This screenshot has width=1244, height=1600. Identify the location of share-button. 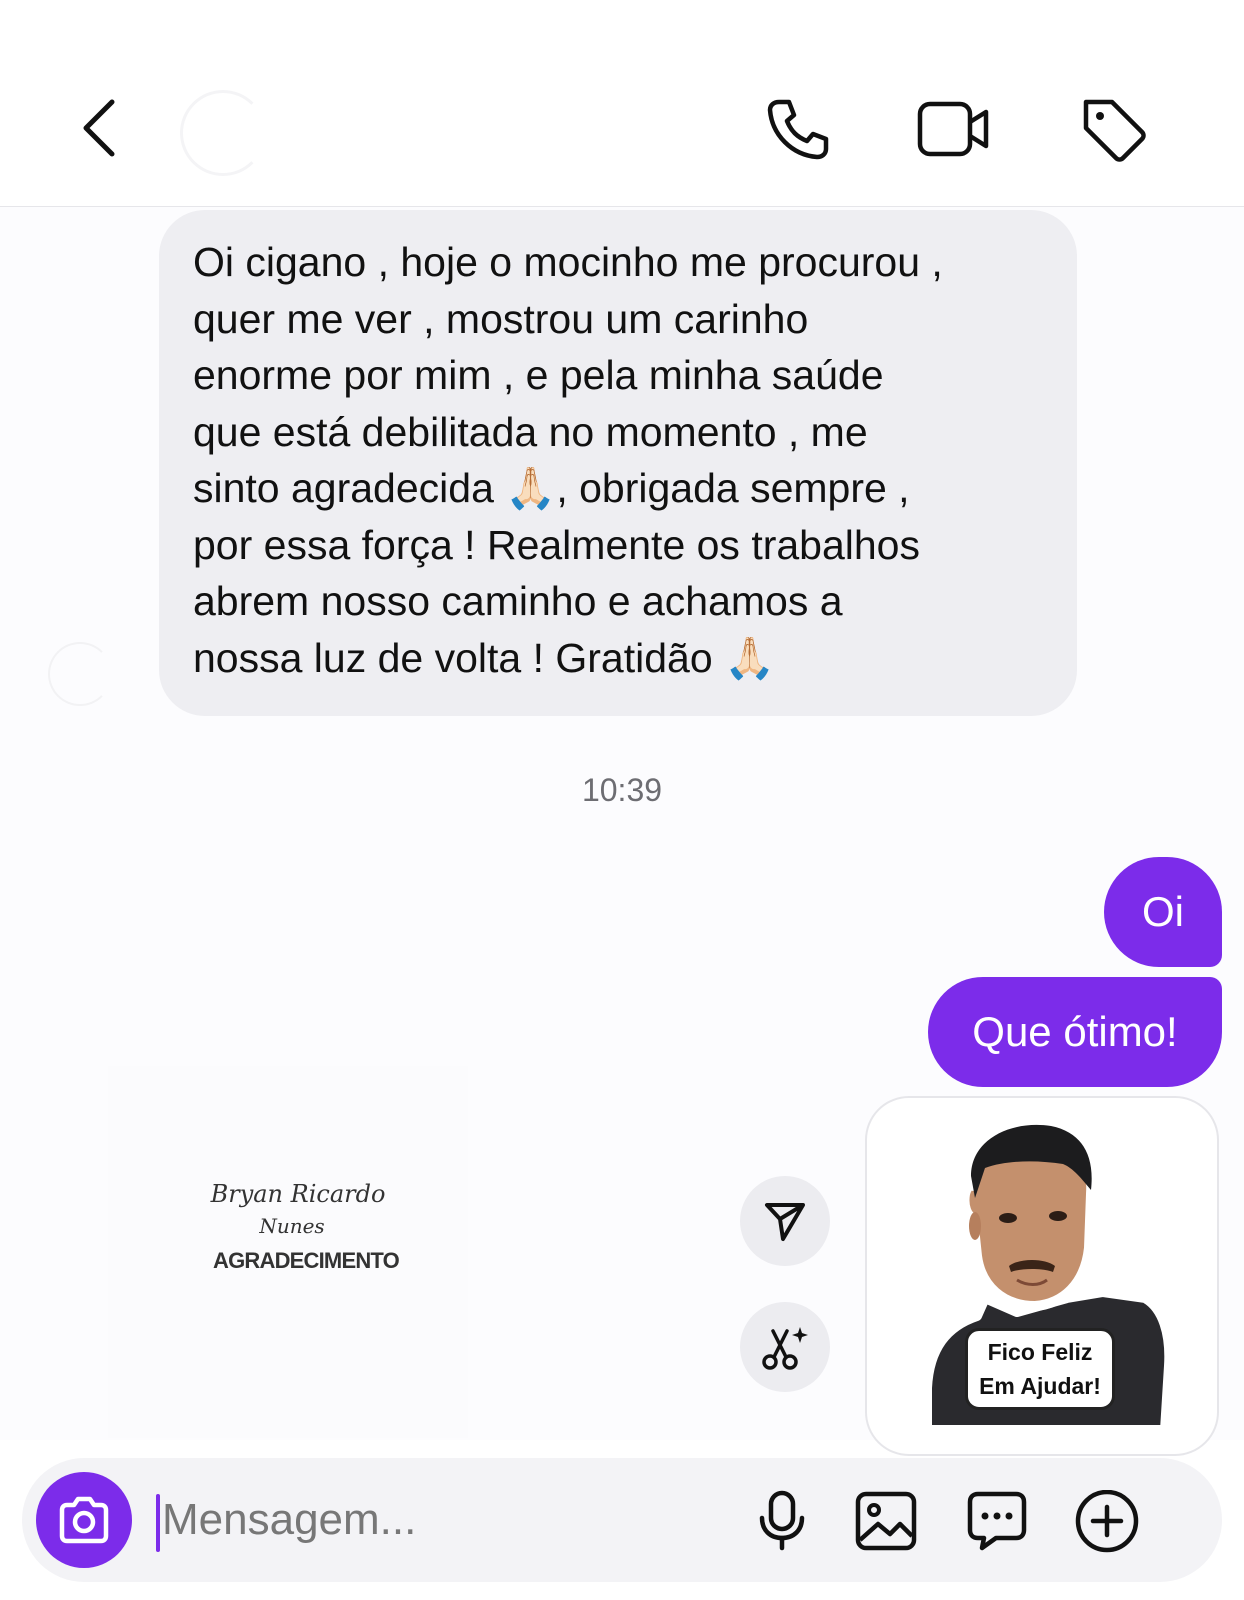
(785, 1221).